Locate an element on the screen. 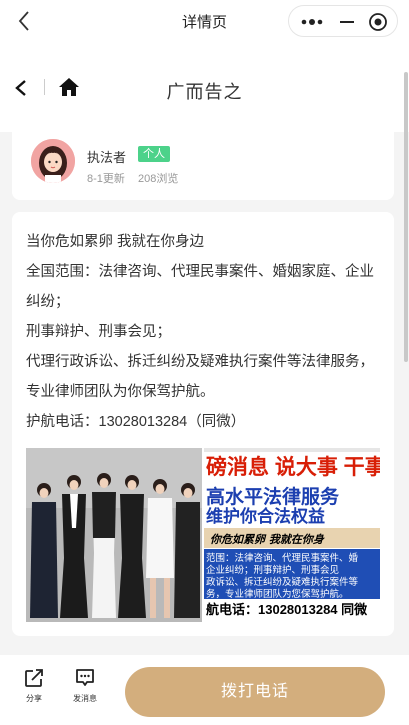 The image size is (409, 725). team-photo is located at coordinates (114, 535).